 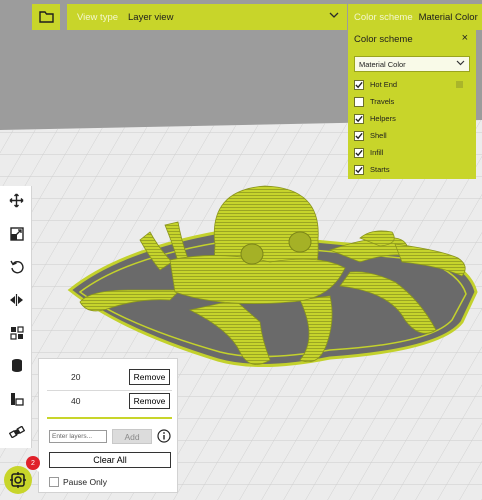 What do you see at coordinates (110, 460) in the screenshot?
I see `clear-all-button: Clear All` at bounding box center [110, 460].